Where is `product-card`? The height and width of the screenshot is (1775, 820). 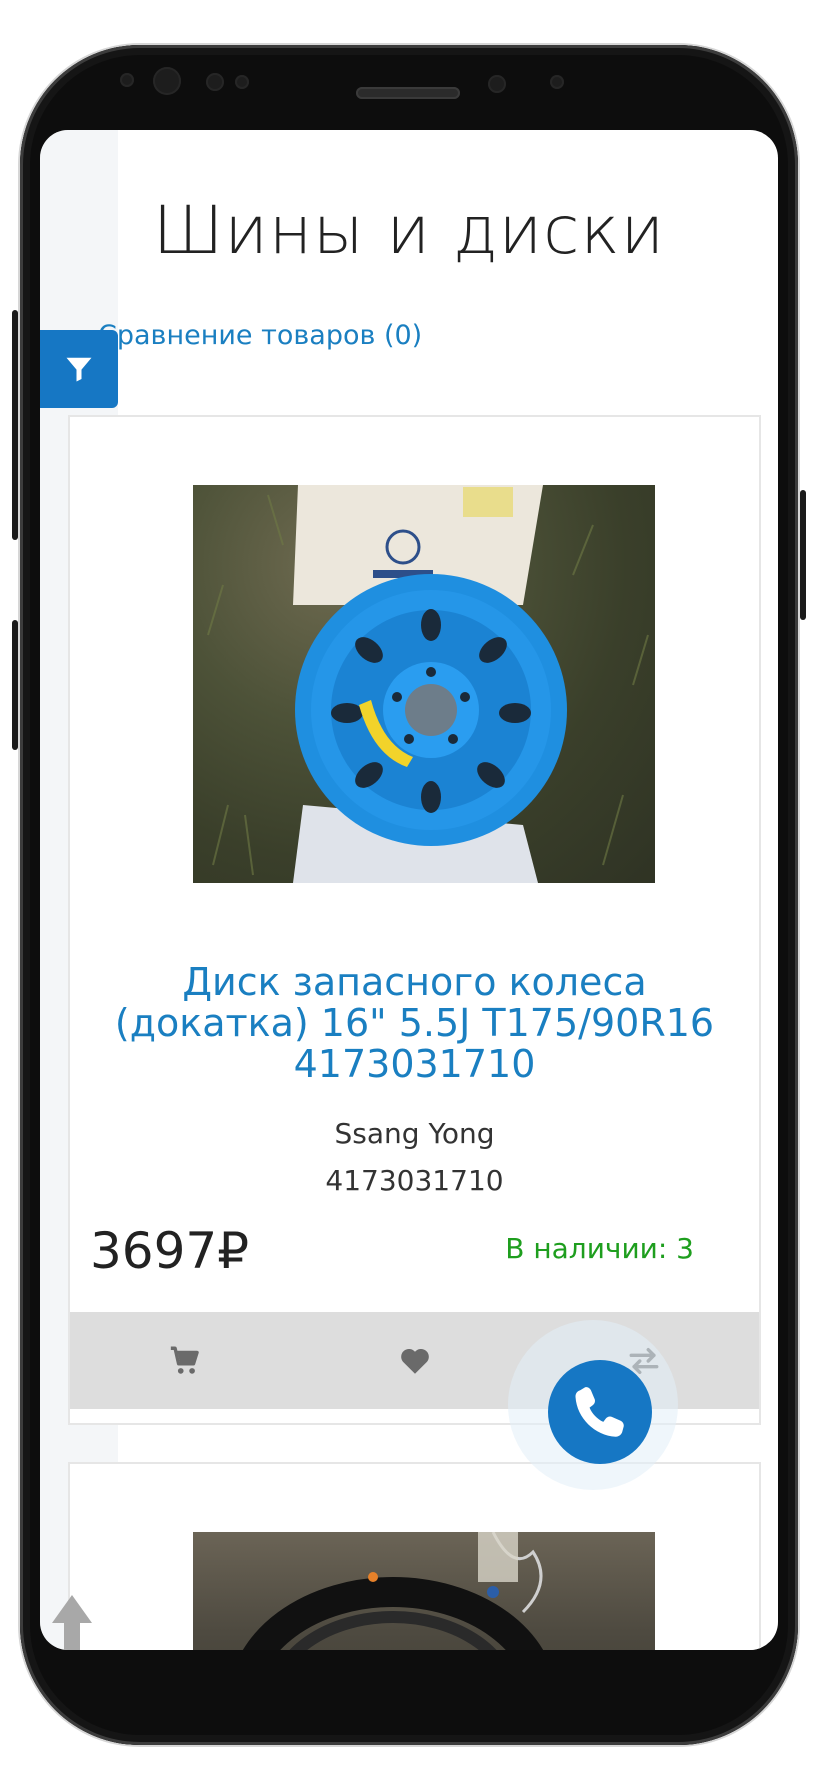 product-card is located at coordinates (414, 1556).